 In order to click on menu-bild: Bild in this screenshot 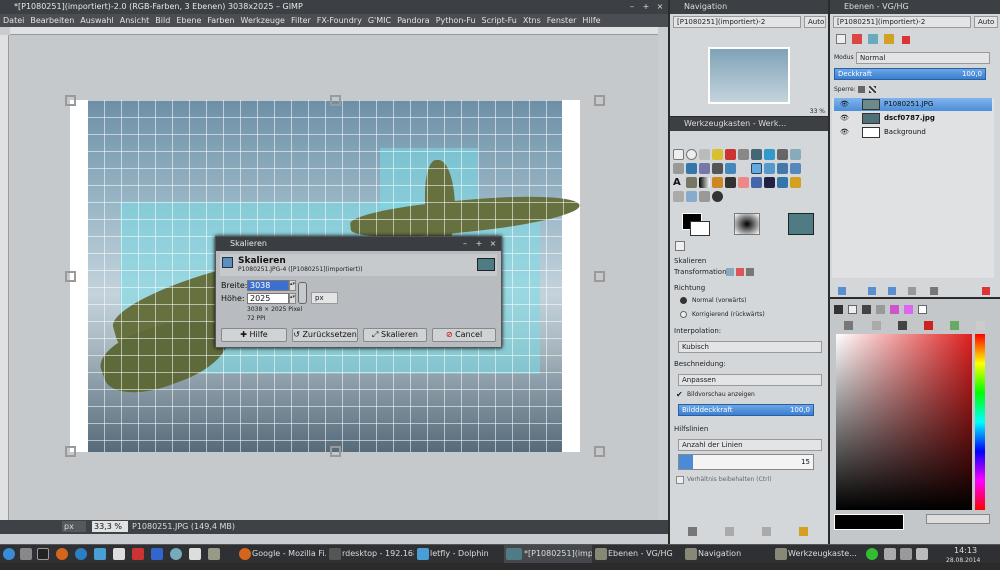, I will do `click(162, 20)`.